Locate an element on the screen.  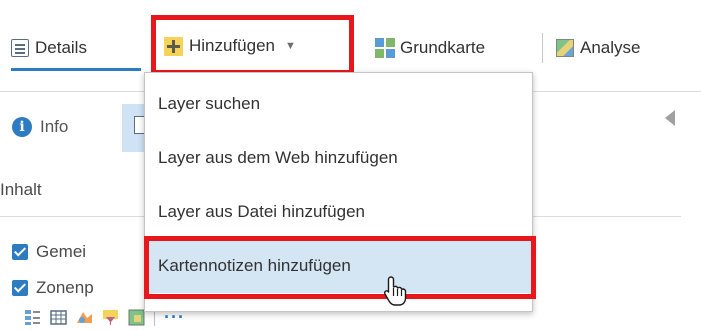
content-heading: Inhalt is located at coordinates (21, 189).